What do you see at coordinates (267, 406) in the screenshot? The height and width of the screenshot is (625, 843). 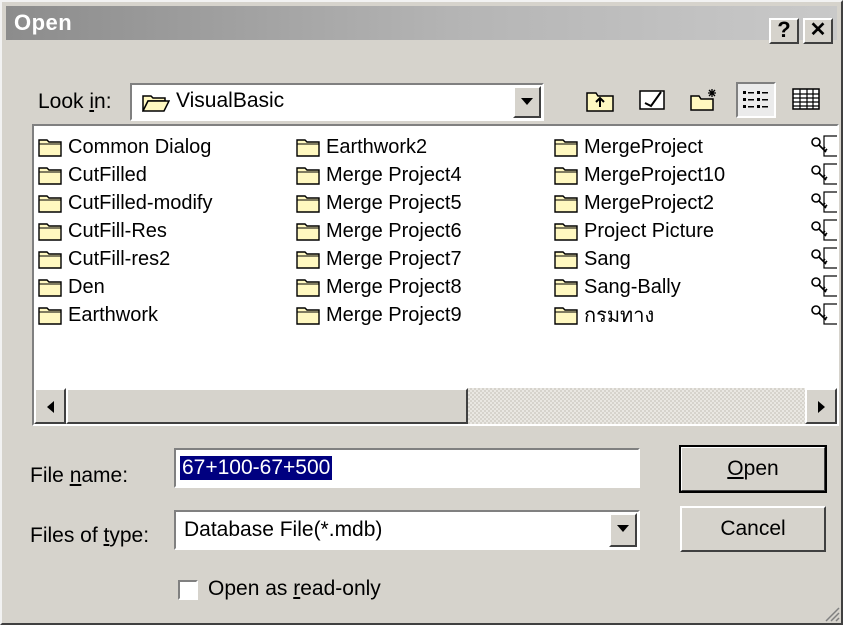 I see `scroll-thumb` at bounding box center [267, 406].